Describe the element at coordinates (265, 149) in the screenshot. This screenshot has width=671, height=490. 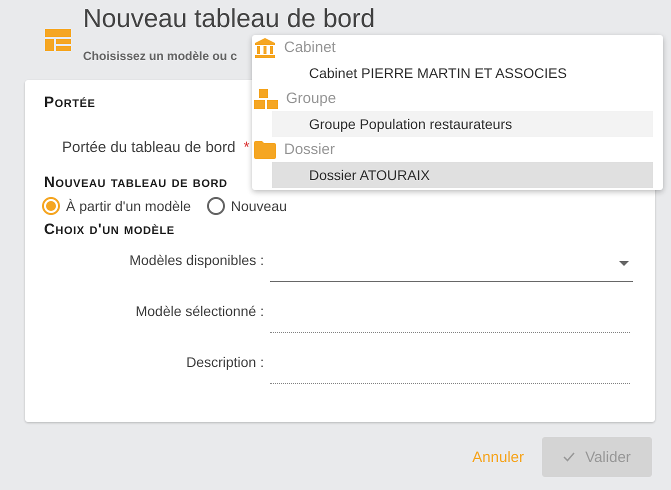
I see `folder-icon` at that location.